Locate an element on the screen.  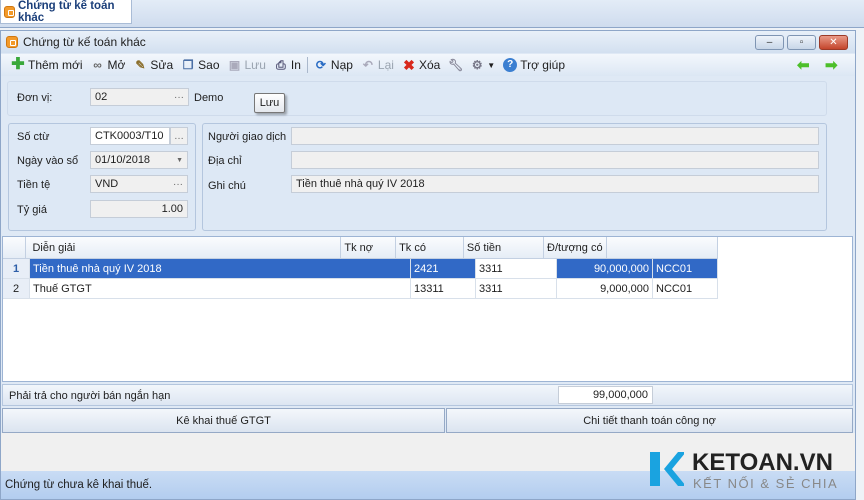
document-tab-bar: Chứng từ kế toán khác is located at coordinates (432, 14).